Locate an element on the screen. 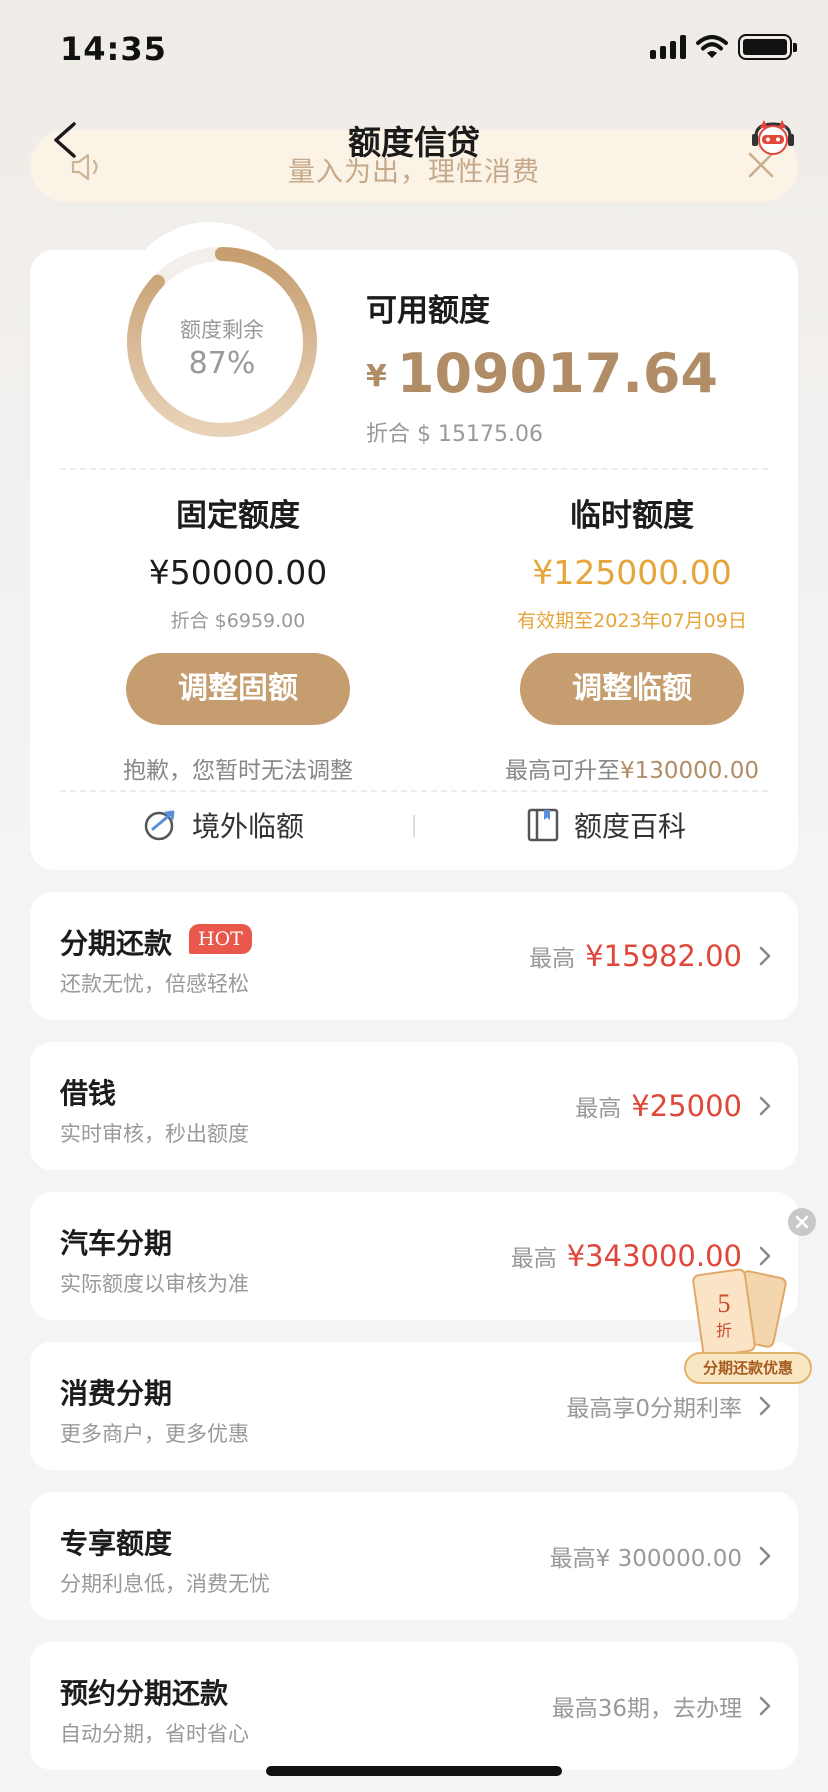  quota-links: 境外临额 额度百科 is located at coordinates (414, 825).